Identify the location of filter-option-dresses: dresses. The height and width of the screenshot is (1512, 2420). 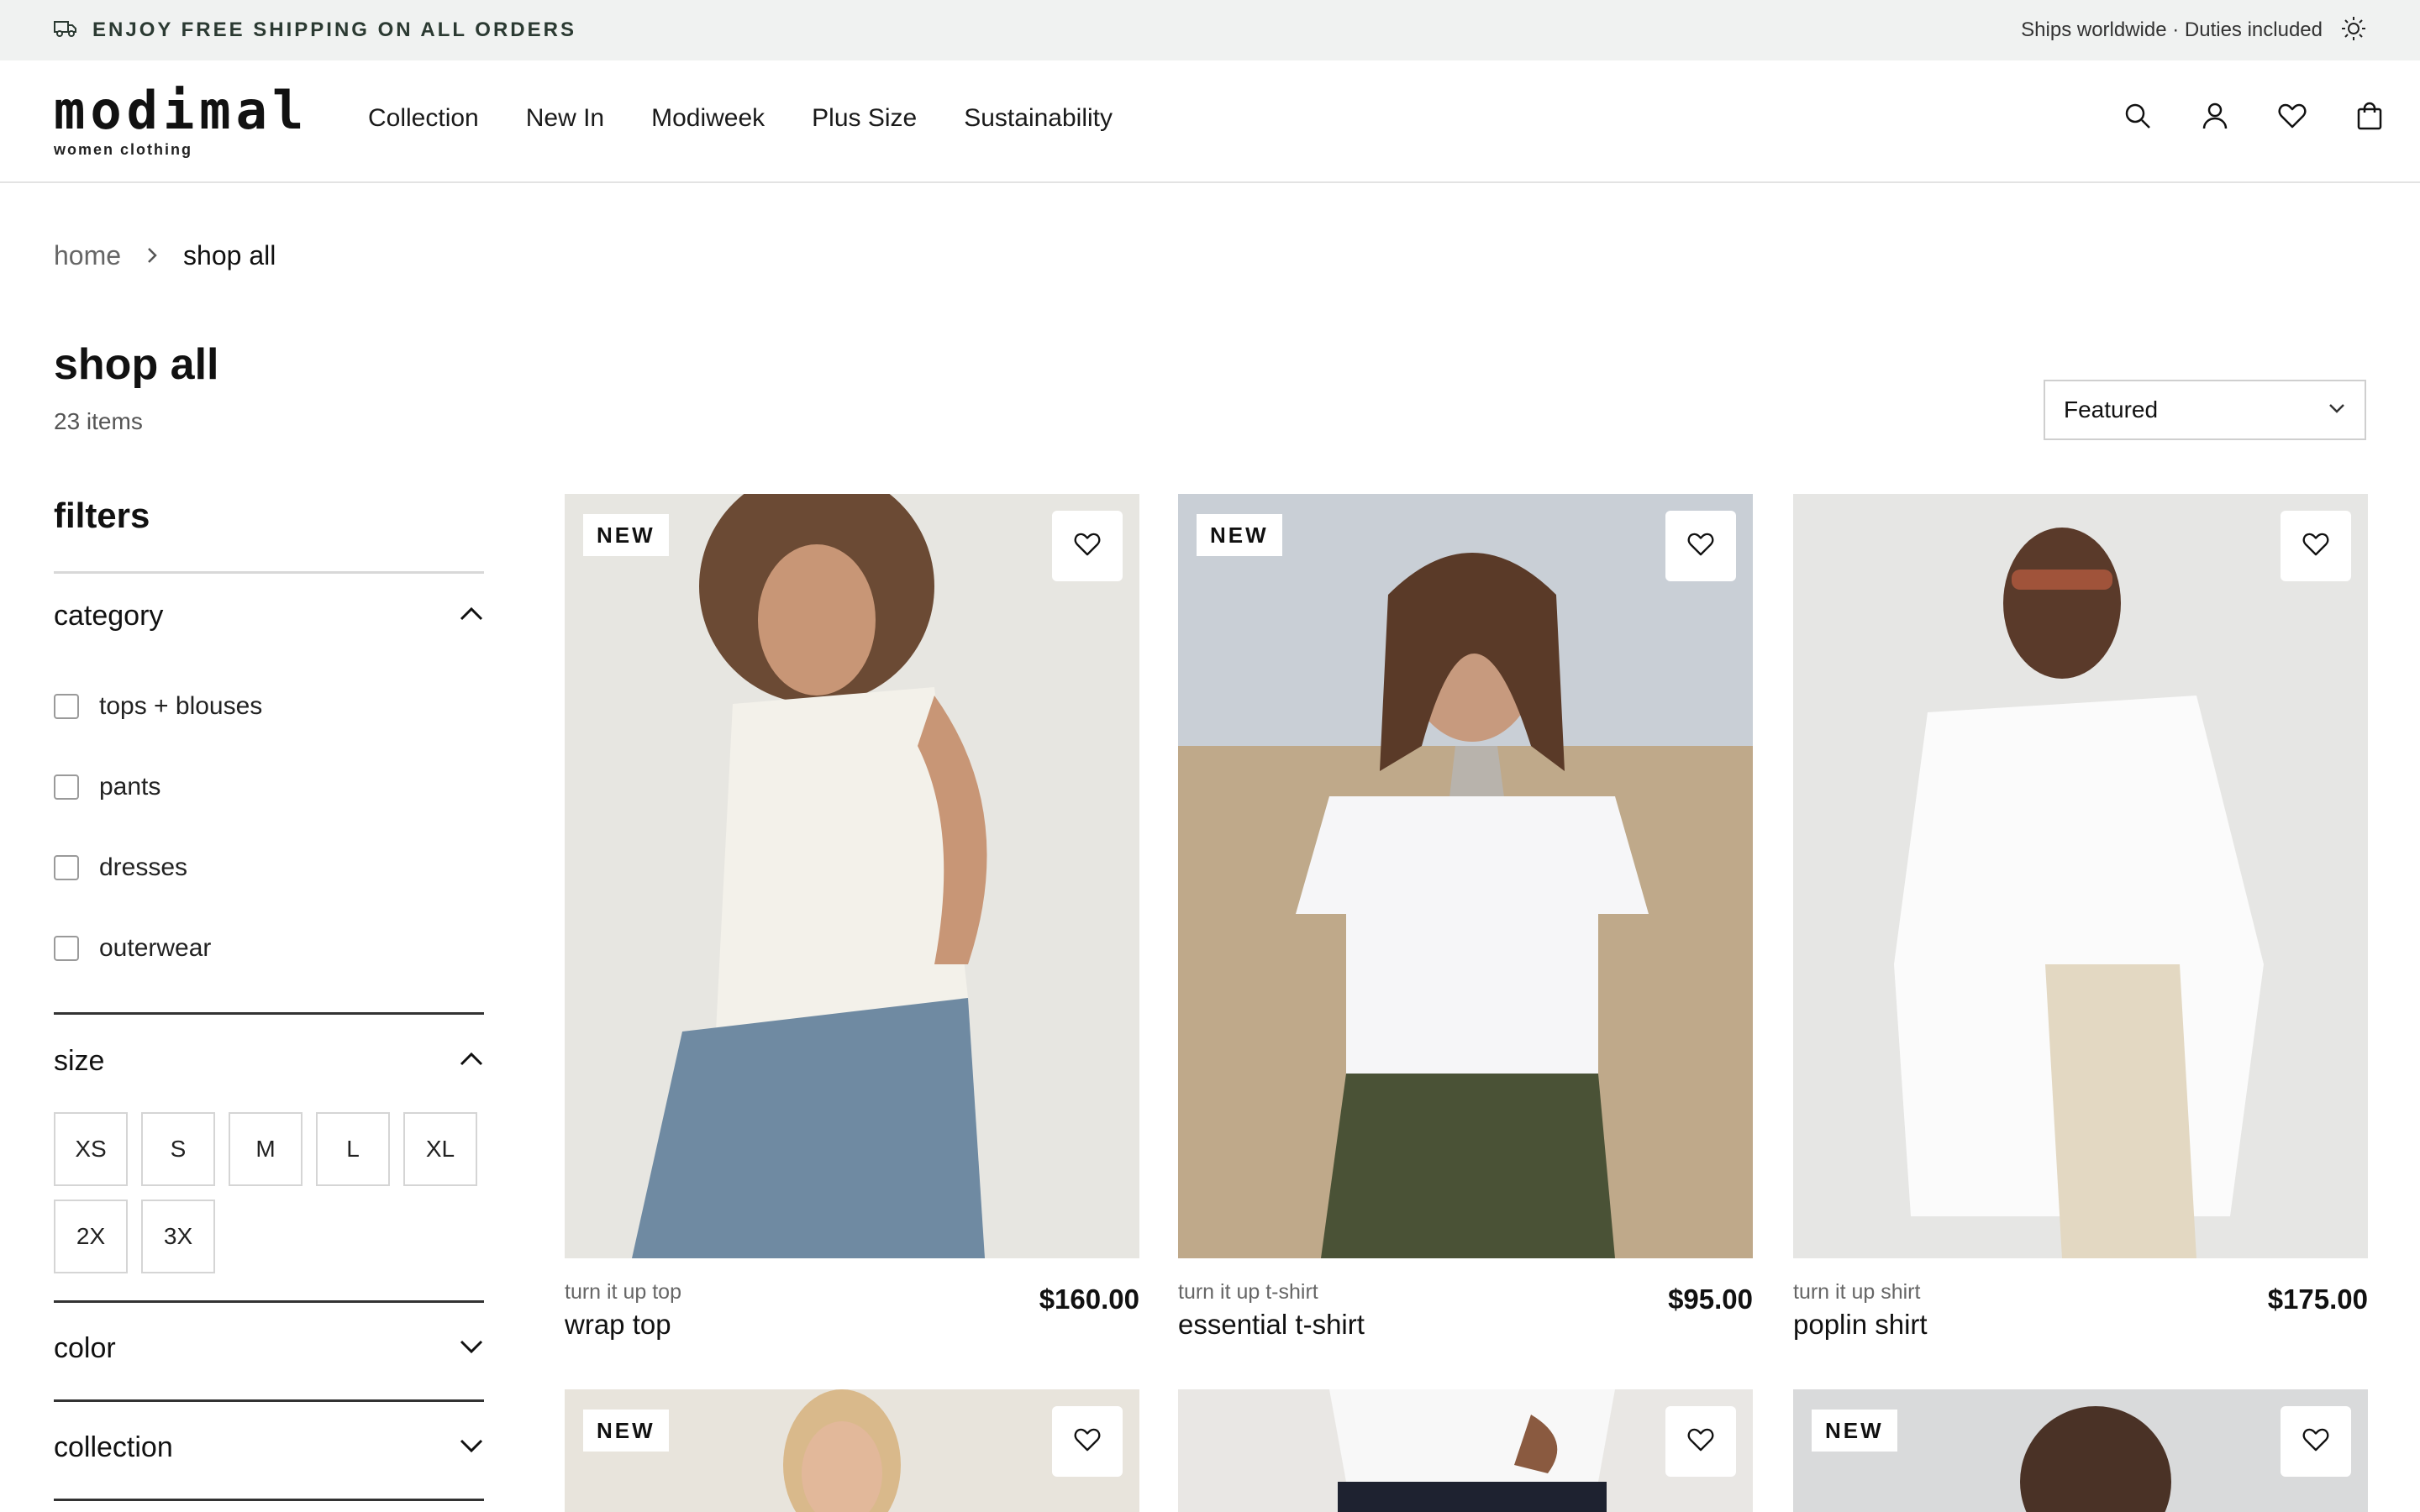
(120, 867).